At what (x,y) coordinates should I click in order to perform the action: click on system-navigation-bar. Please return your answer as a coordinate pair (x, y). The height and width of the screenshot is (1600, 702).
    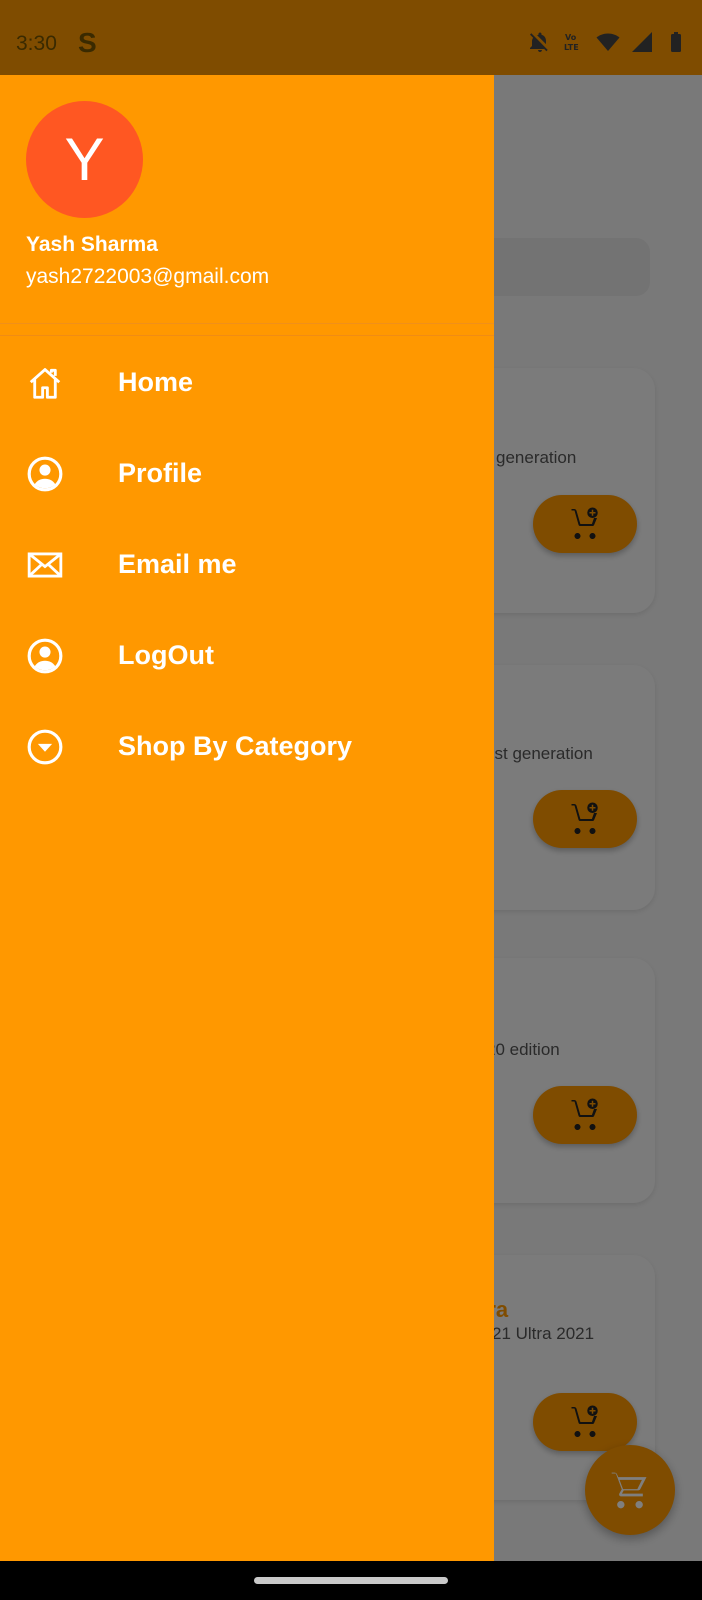
    Looking at the image, I should click on (351, 1580).